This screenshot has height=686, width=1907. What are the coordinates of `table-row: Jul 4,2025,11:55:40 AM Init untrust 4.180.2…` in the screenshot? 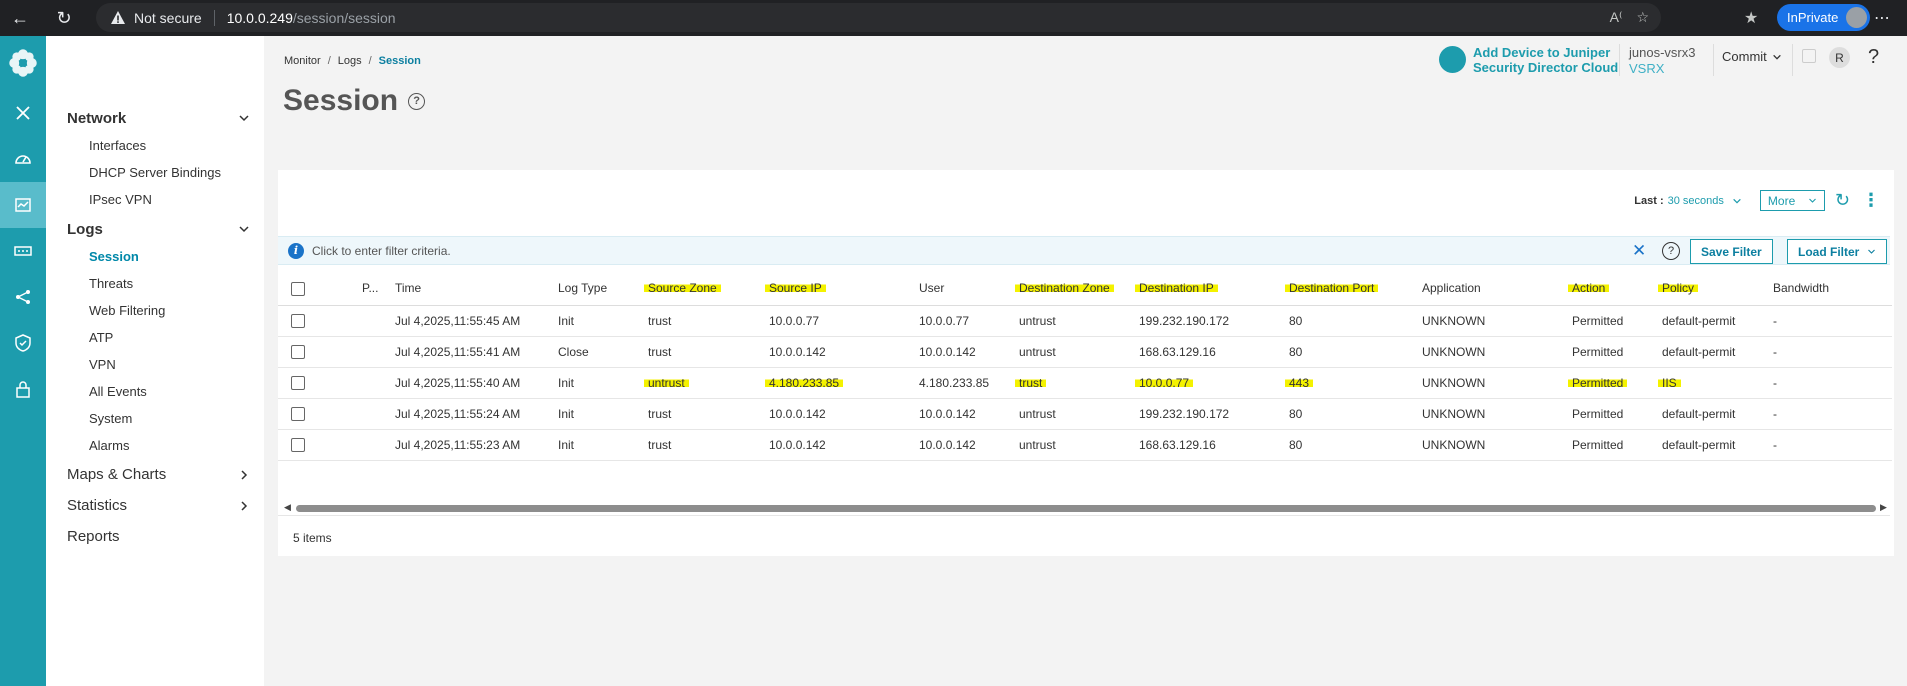 It's located at (1085, 383).